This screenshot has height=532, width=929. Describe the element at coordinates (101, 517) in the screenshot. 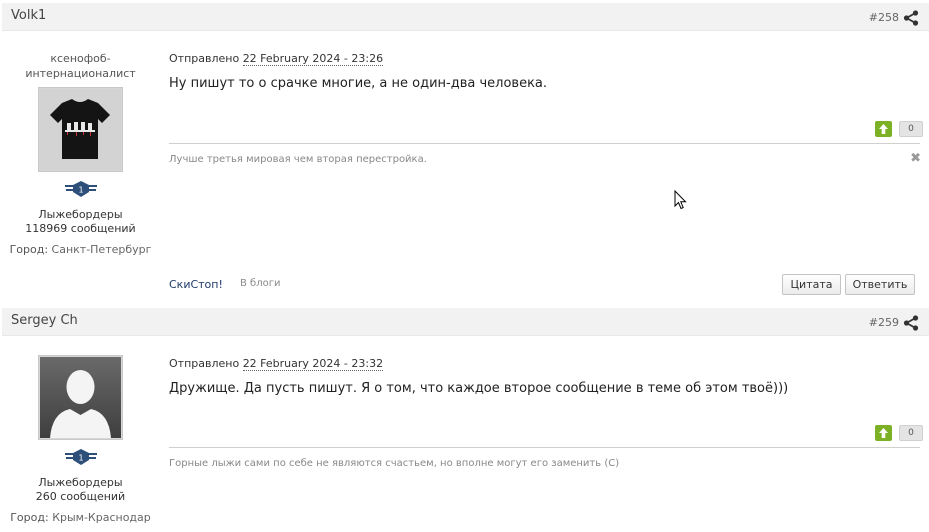

I see `city-value: Крым-Краснодар` at that location.